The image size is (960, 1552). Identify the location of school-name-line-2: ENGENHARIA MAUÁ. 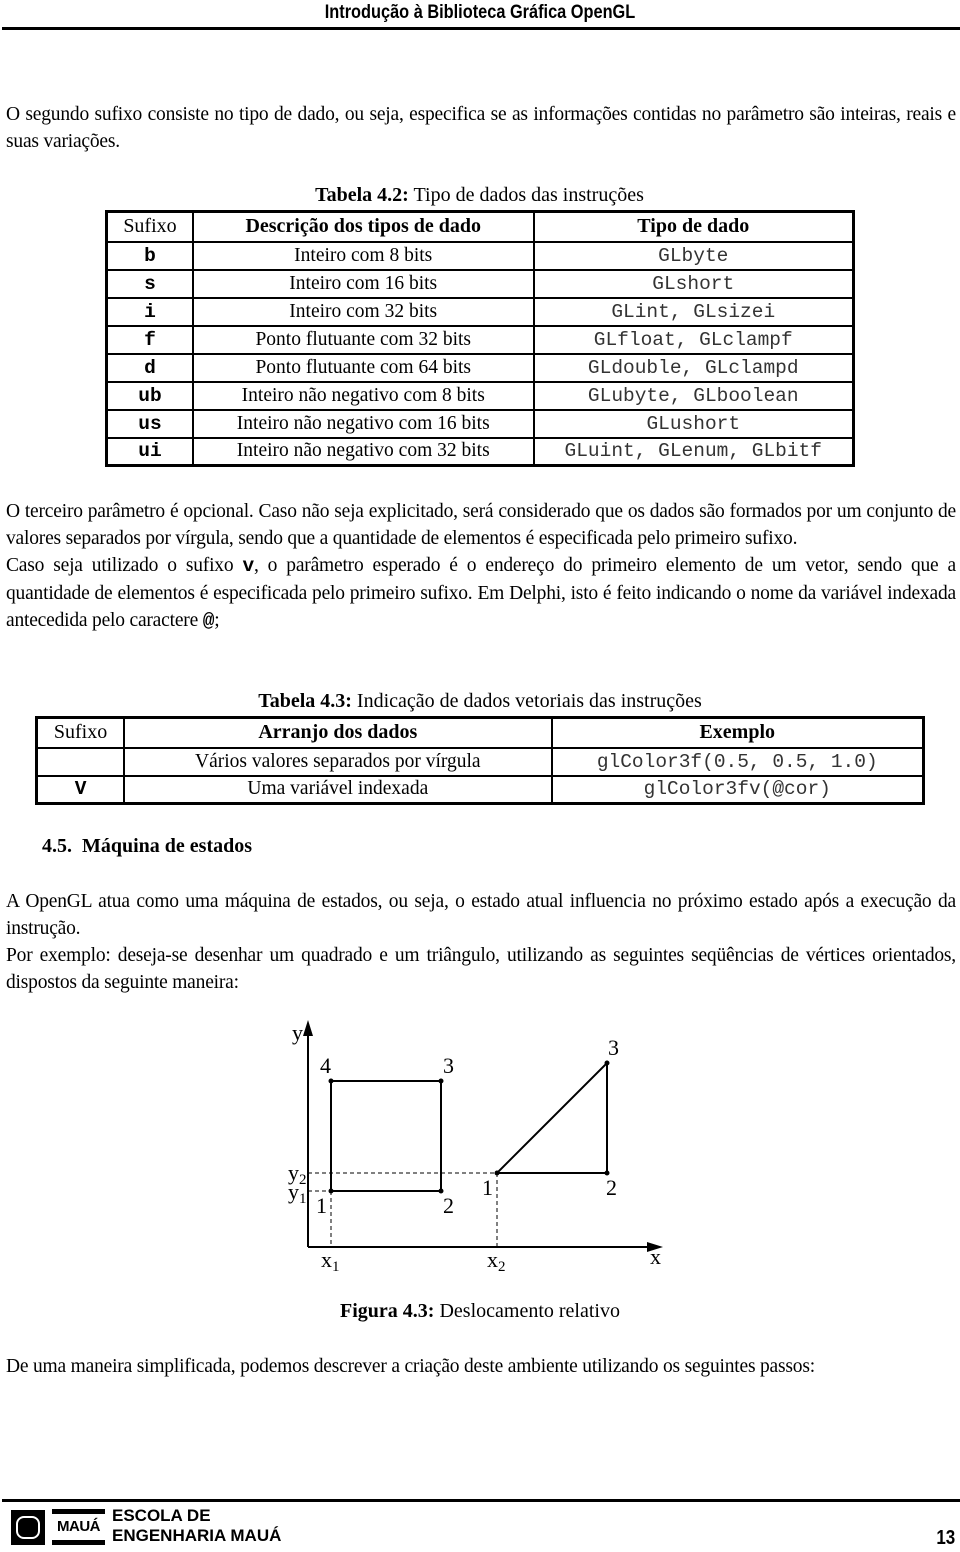
(197, 1535).